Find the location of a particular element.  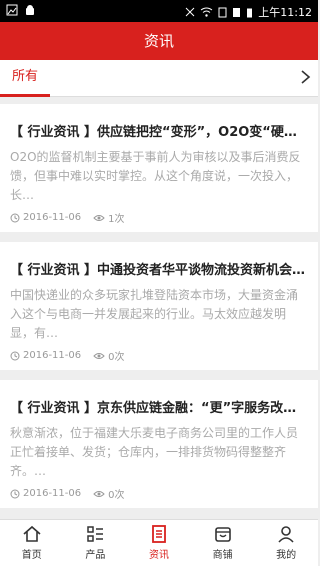

nav-label: 我的 is located at coordinates (286, 555).